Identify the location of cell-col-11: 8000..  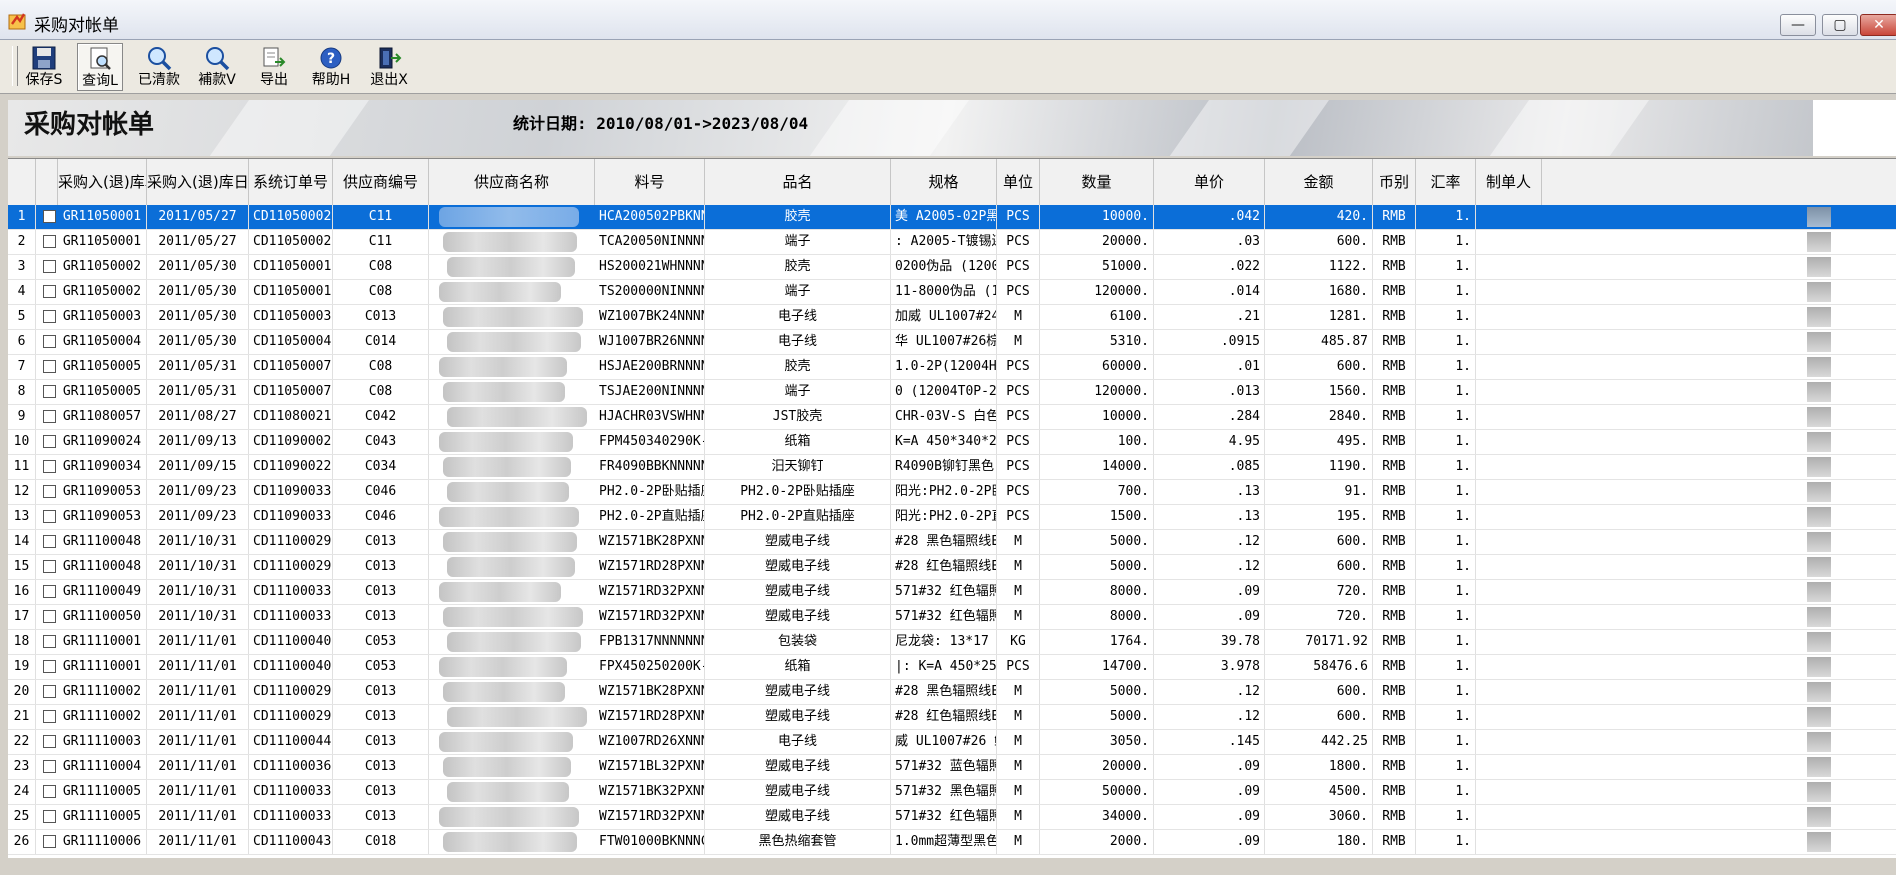
(1097, 592).